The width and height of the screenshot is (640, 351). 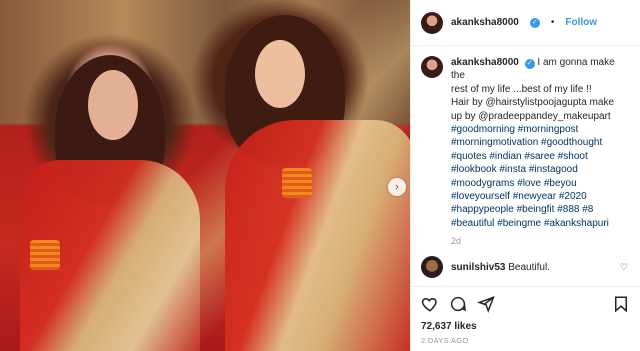 I want to click on author-avatar, so click(x=432, y=22).